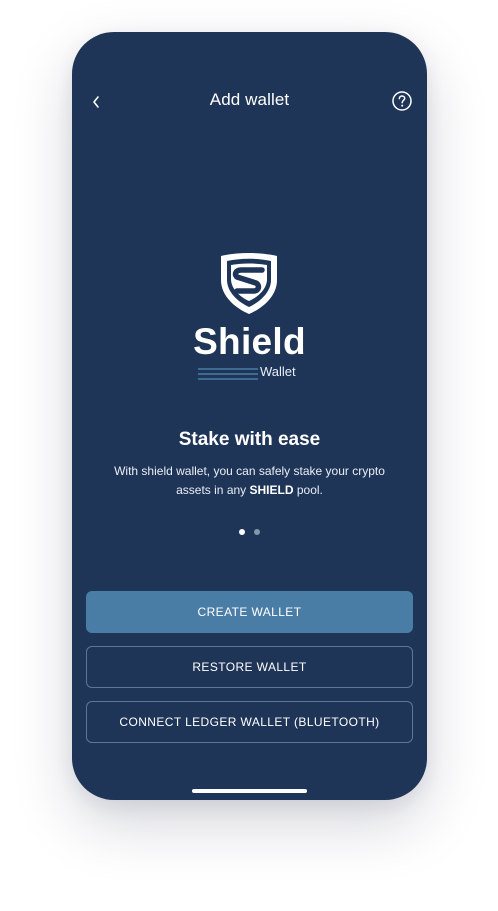 This screenshot has width=498, height=911. I want to click on question-circle-icon, so click(402, 101).